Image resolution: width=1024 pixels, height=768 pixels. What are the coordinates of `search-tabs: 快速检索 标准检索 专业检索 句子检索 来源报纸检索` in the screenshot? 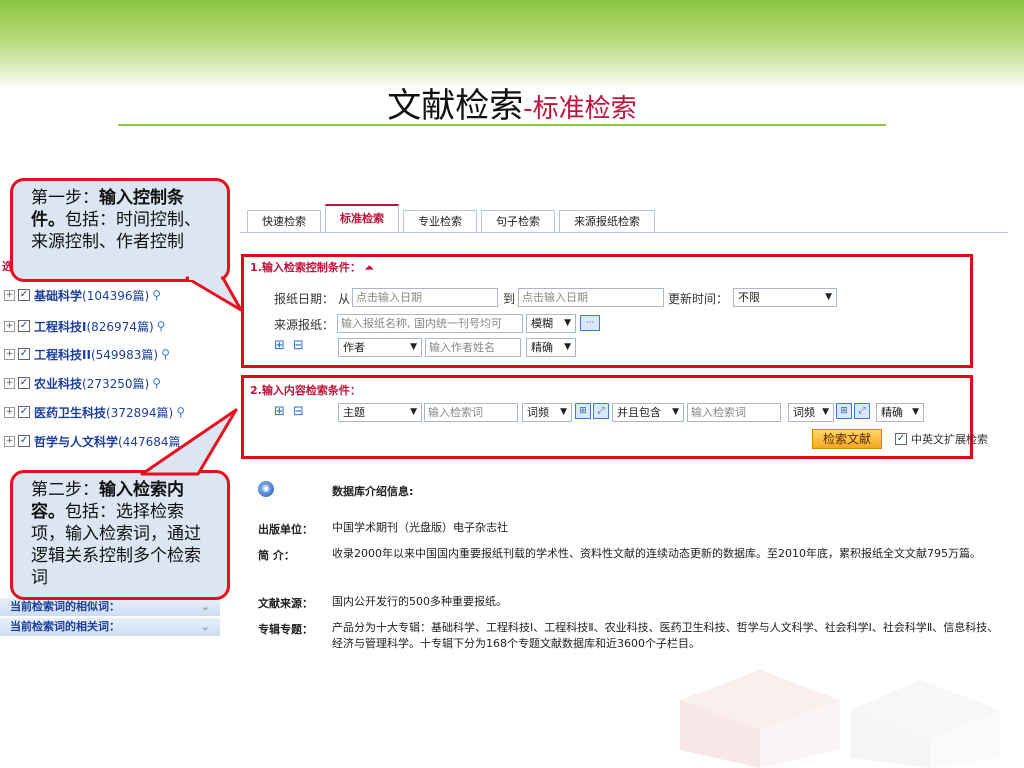 It's located at (453, 218).